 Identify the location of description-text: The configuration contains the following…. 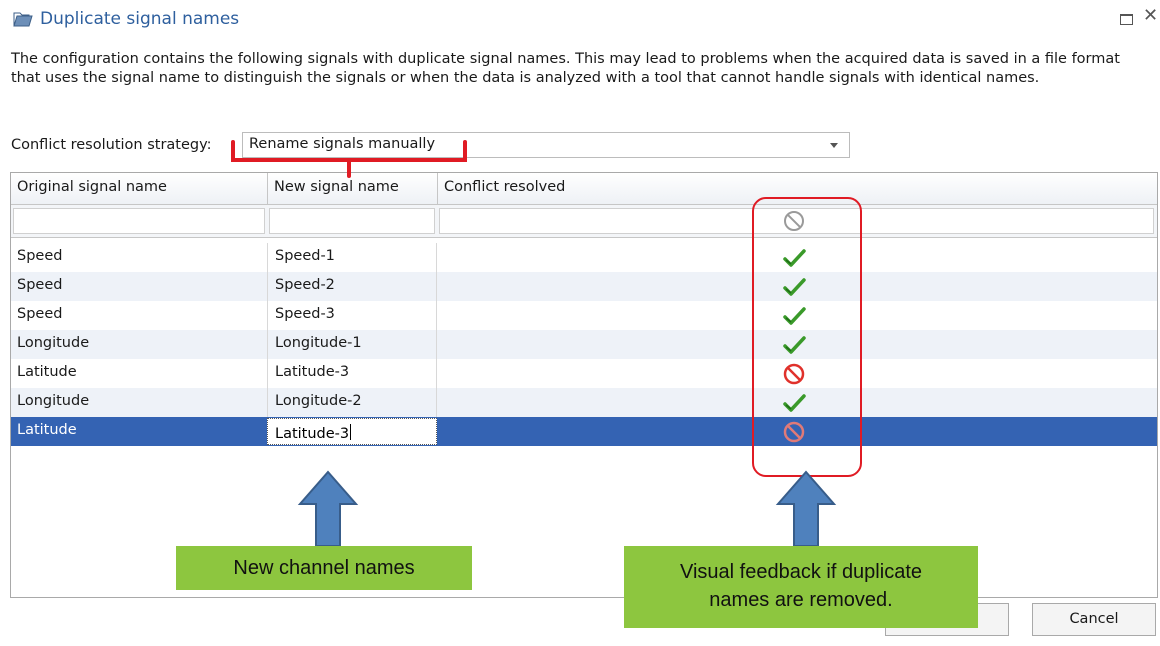
(565, 68).